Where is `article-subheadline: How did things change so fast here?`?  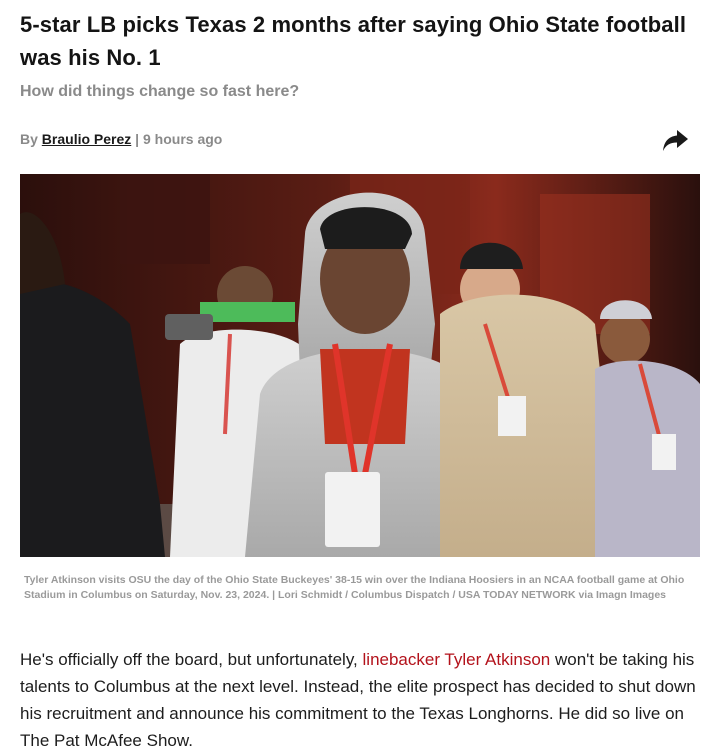 article-subheadline: How did things change so fast here? is located at coordinates (160, 91).